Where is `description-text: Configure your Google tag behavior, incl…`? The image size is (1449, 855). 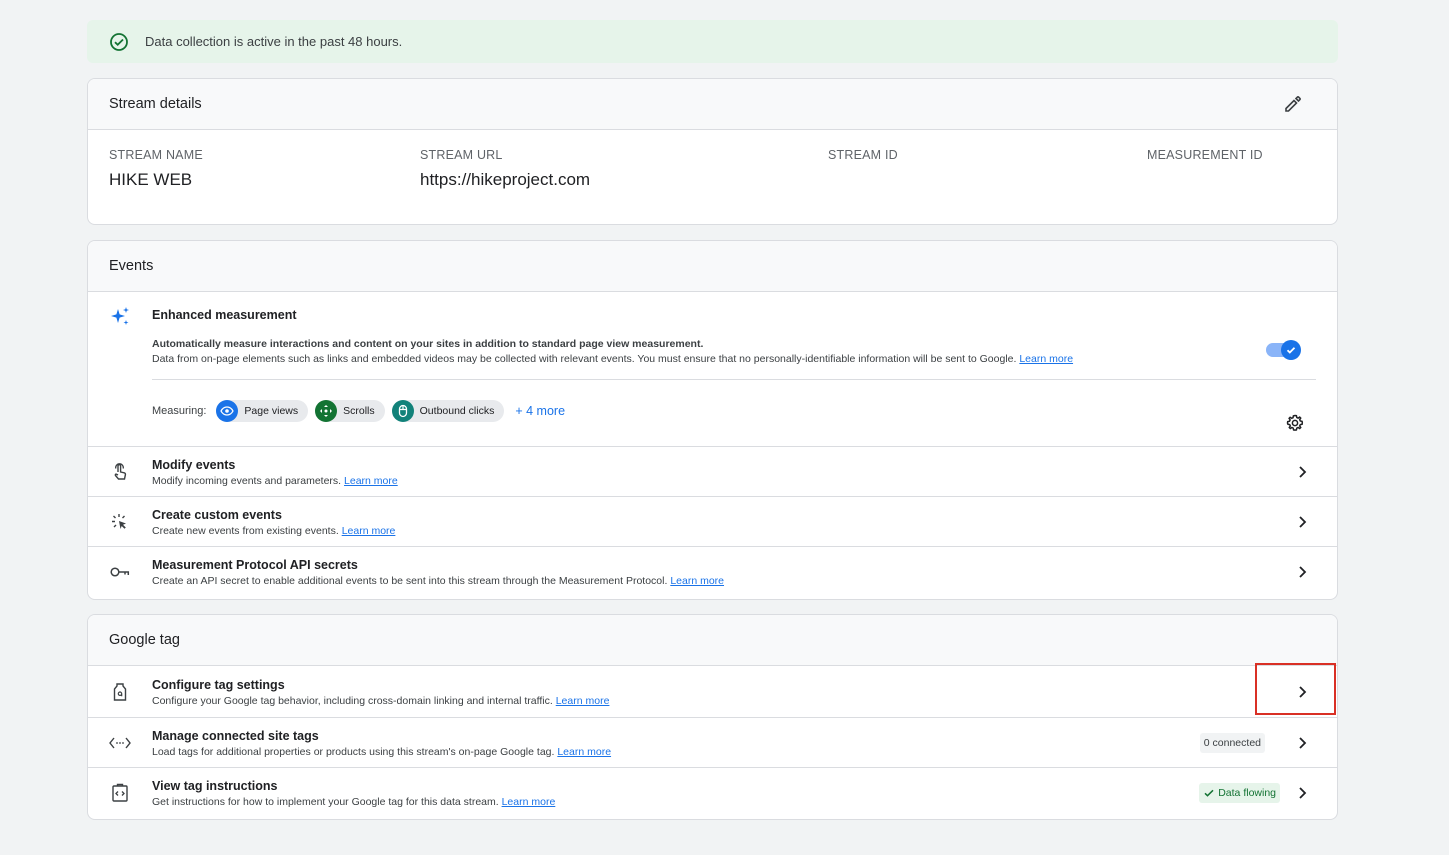
description-text: Configure your Google tag behavior, incl… is located at coordinates (352, 701).